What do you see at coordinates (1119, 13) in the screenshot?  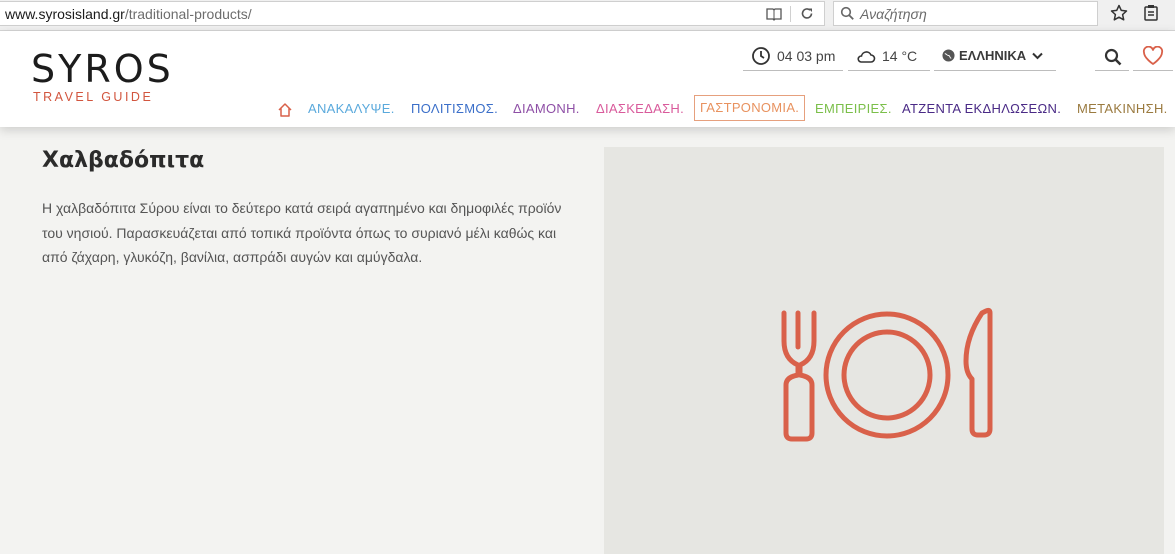 I see `bookmark-star-icon` at bounding box center [1119, 13].